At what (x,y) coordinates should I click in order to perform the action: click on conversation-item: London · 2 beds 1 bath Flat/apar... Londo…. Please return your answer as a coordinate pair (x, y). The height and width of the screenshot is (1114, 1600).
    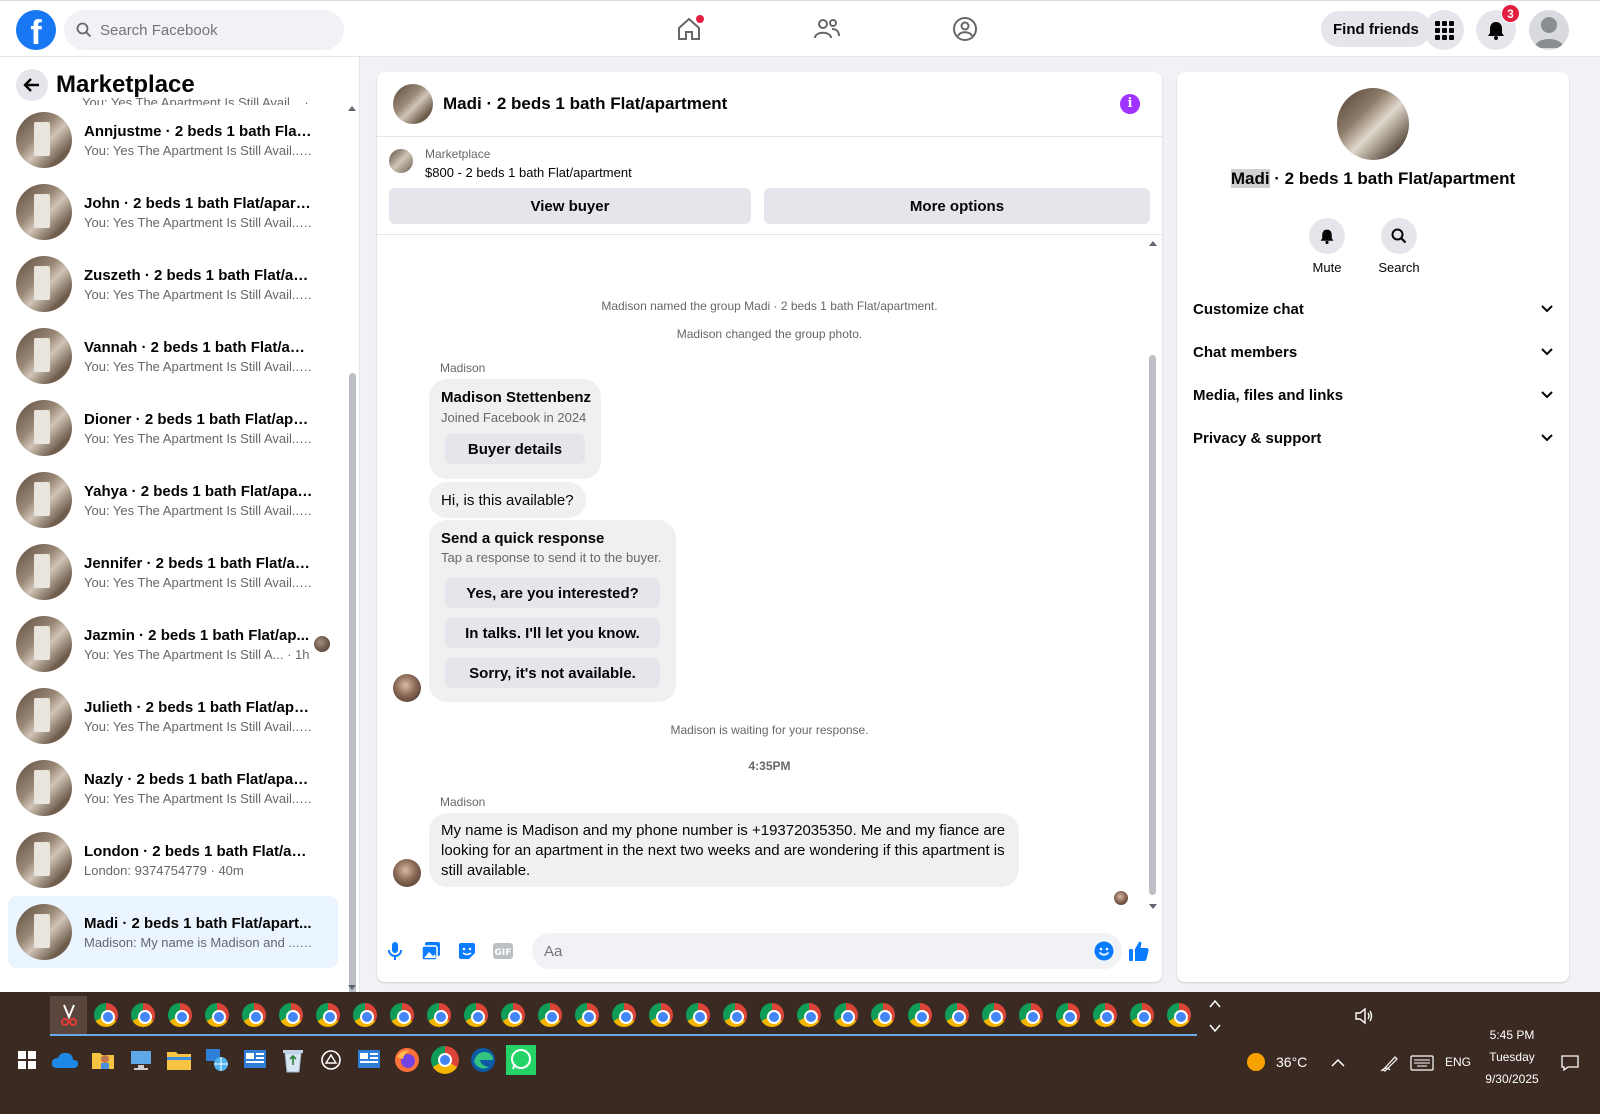
    Looking at the image, I should click on (173, 860).